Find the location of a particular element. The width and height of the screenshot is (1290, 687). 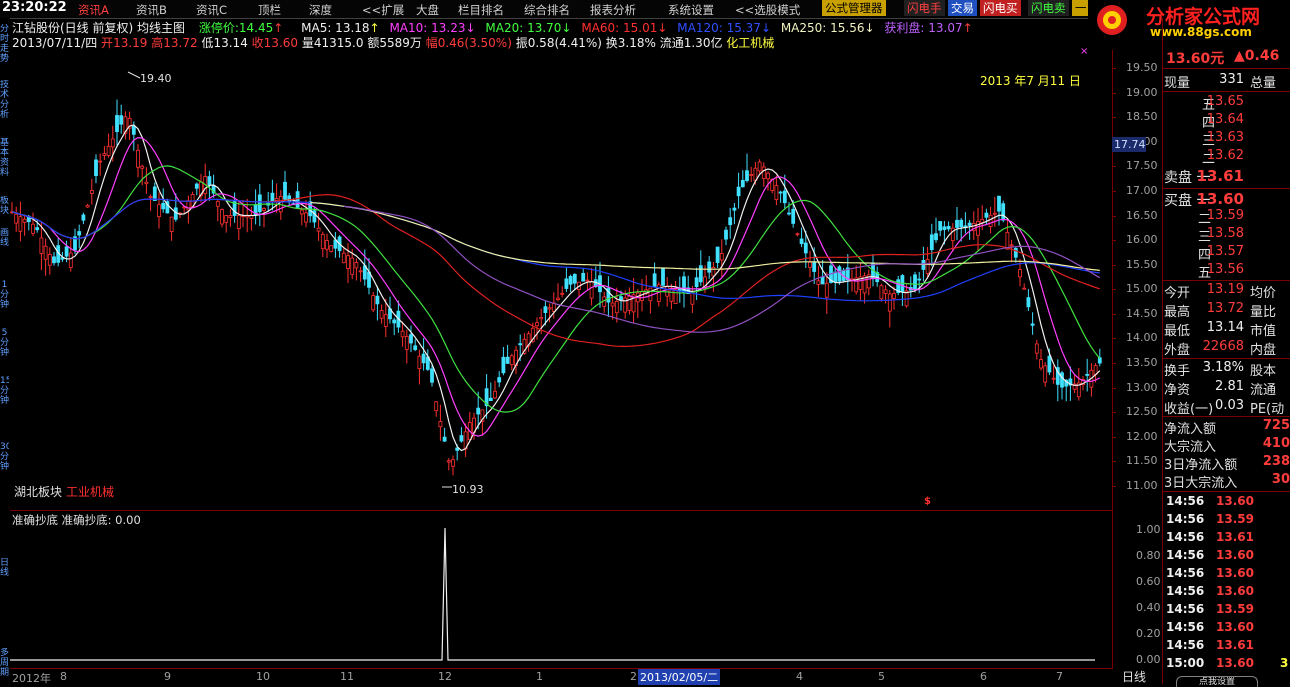

left-tab-drawing: 画线 is located at coordinates (4, 239).